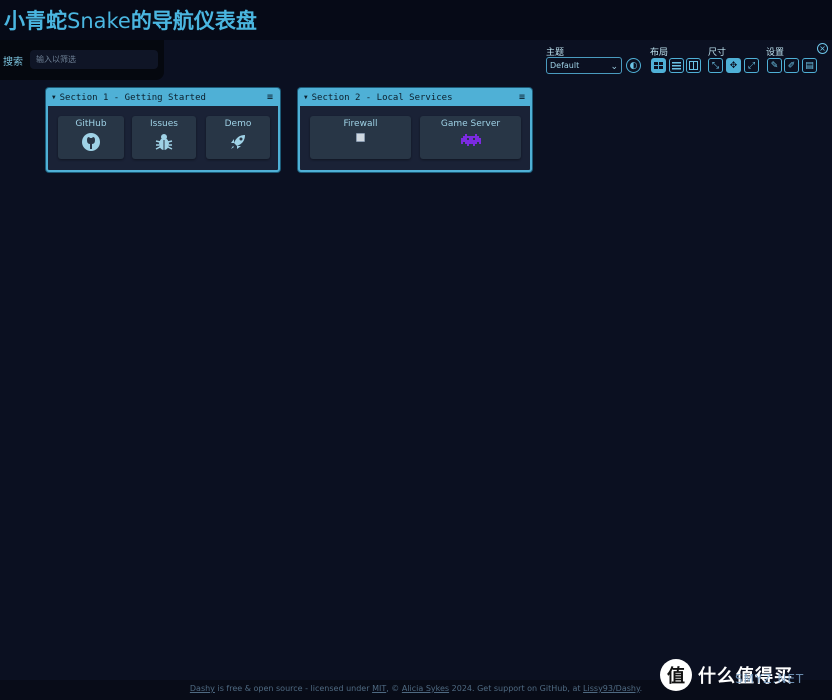 The image size is (832, 700). What do you see at coordinates (822, 48) in the screenshot?
I see `close-icon: ×` at bounding box center [822, 48].